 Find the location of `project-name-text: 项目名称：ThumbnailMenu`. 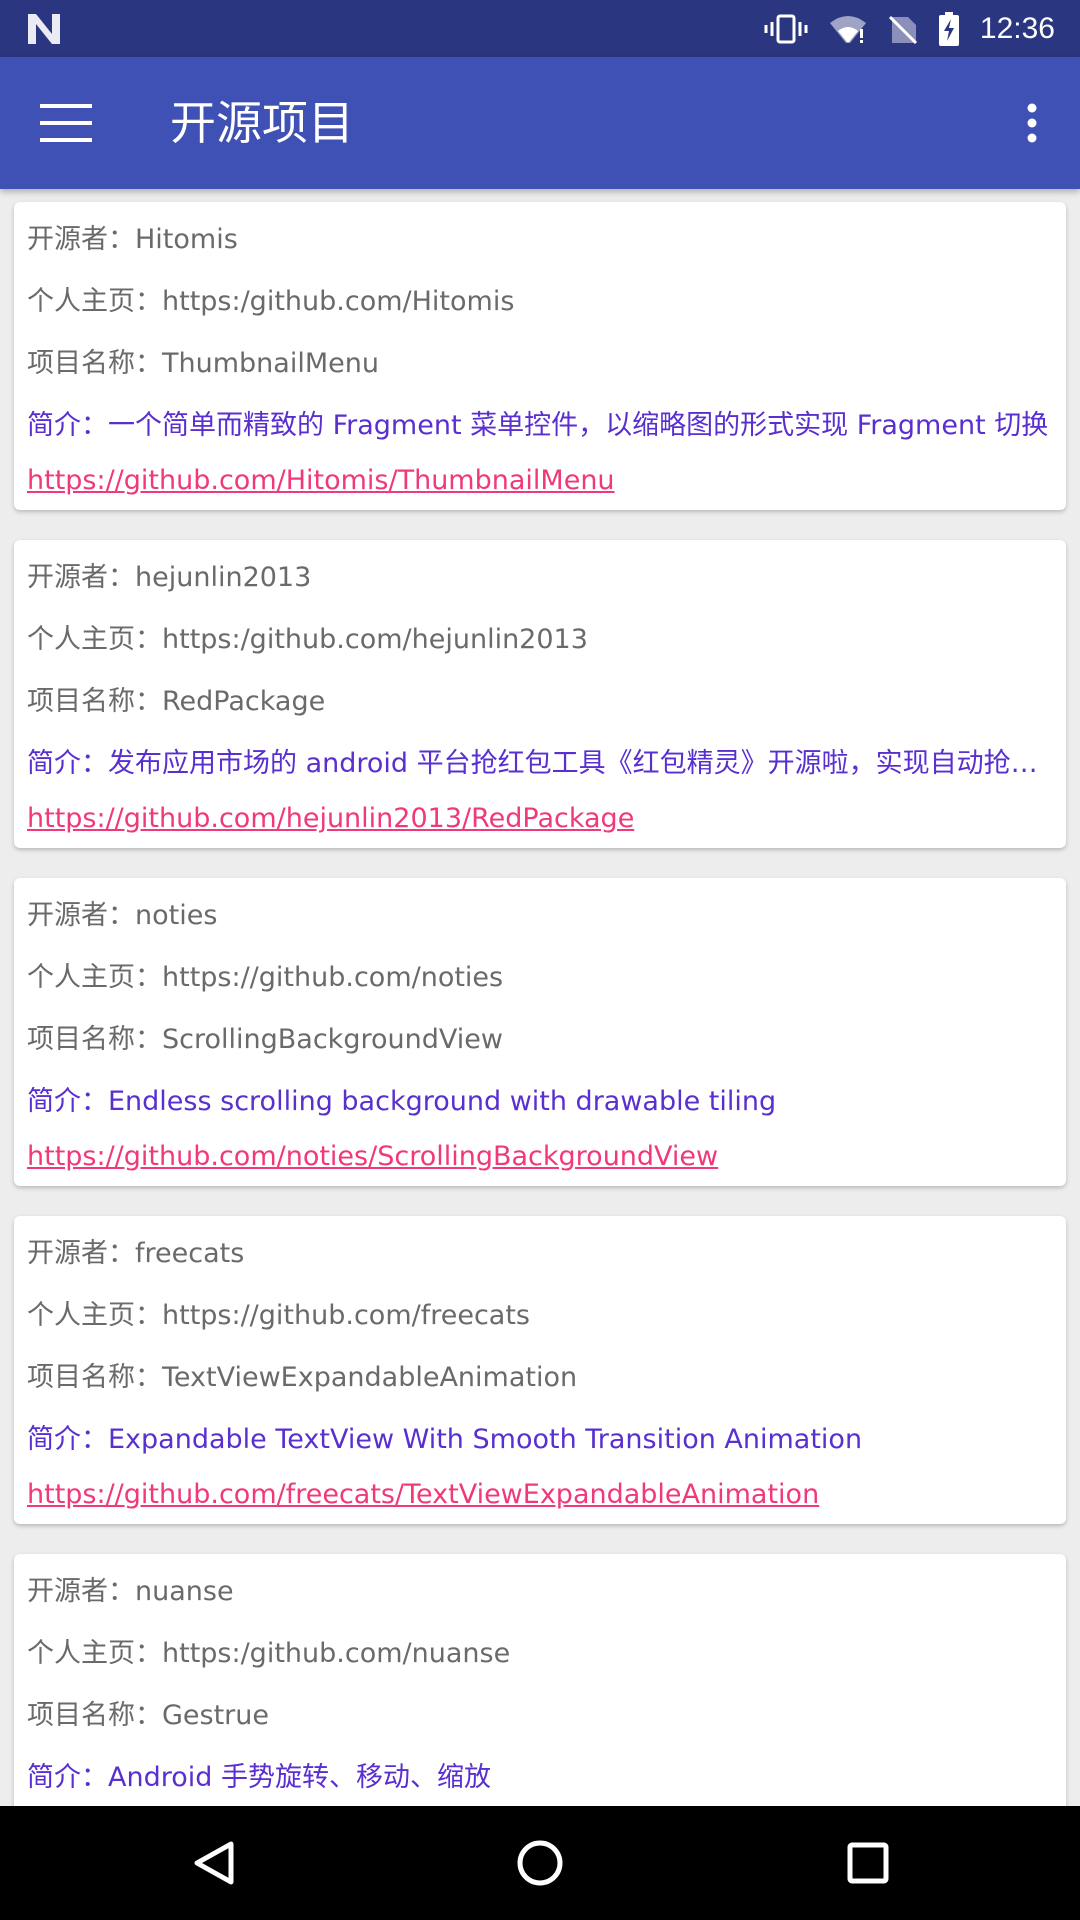

project-name-text: 项目名称：ThumbnailMenu is located at coordinates (203, 363).